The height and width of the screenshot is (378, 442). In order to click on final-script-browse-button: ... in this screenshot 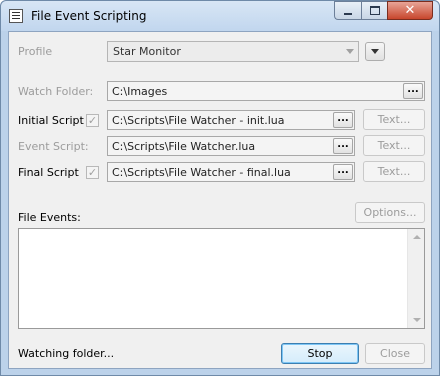, I will do `click(343, 172)`.